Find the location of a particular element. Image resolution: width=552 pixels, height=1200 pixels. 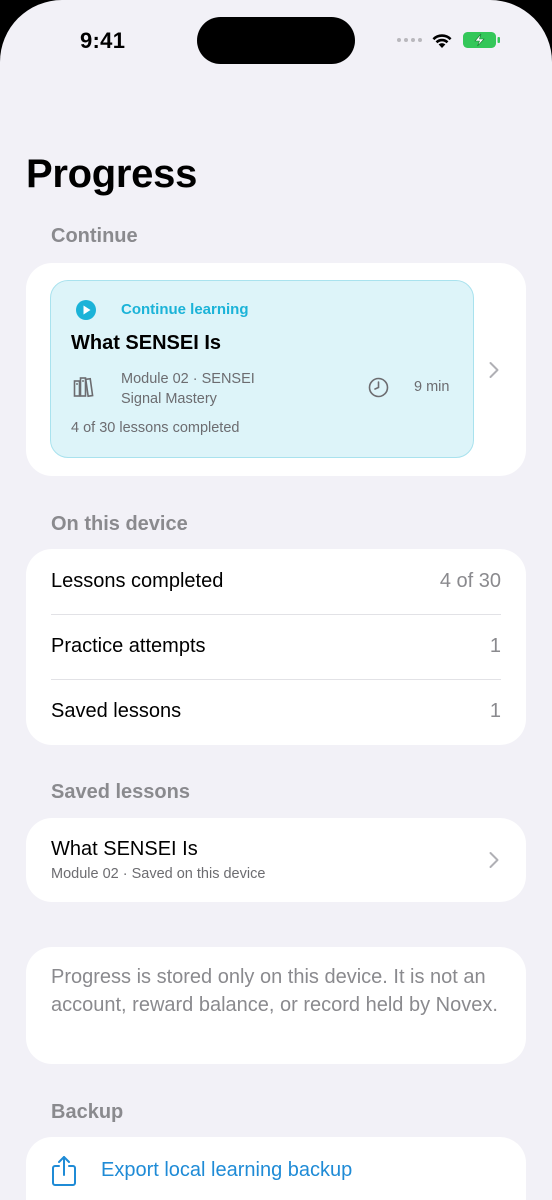

section-header-backup: Backup is located at coordinates (87, 1112).